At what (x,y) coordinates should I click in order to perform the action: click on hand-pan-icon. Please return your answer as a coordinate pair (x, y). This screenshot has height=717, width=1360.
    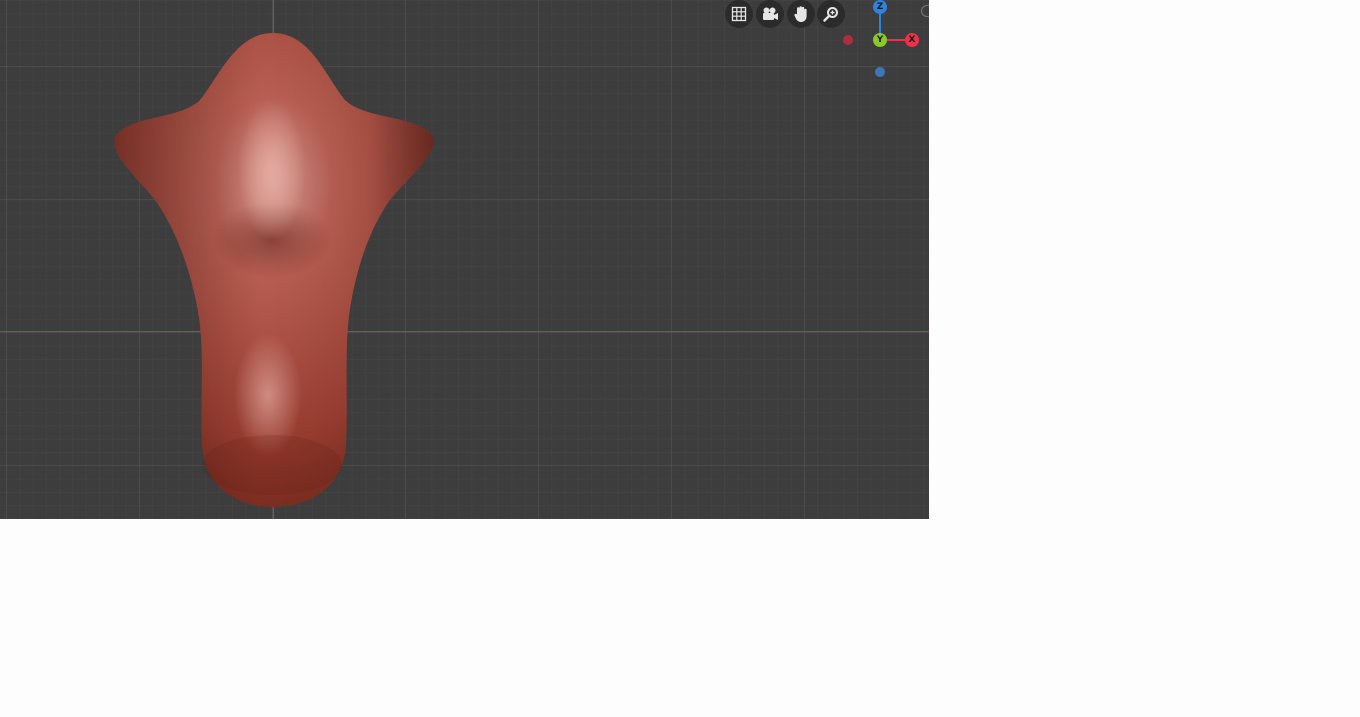
    Looking at the image, I should click on (800, 14).